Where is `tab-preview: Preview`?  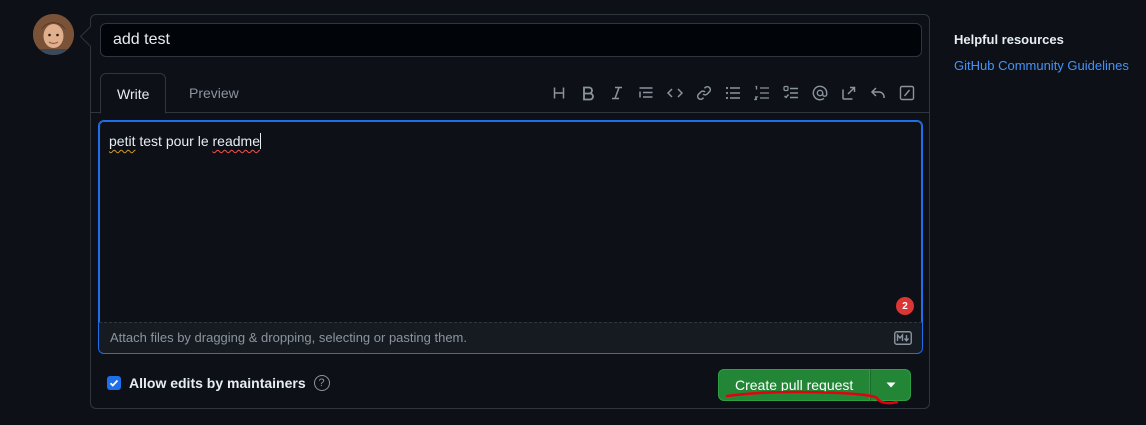
tab-preview: Preview is located at coordinates (214, 93).